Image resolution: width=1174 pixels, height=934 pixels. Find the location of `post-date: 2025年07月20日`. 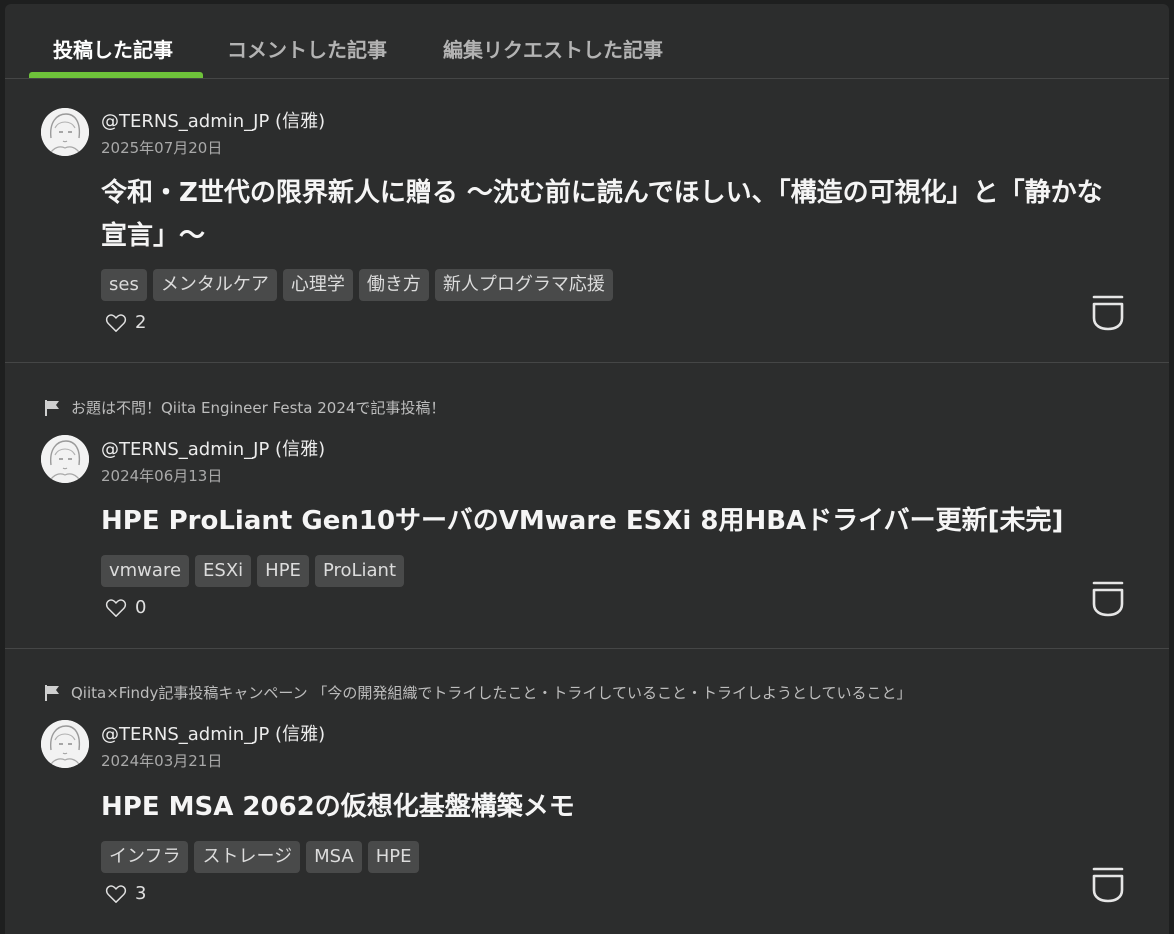

post-date: 2025年07月20日 is located at coordinates (162, 148).